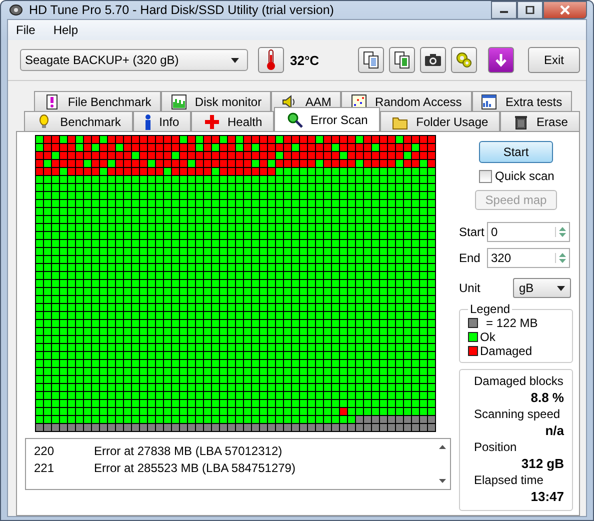 This screenshot has width=594, height=521. I want to click on medical-cross-icon, so click(212, 122).